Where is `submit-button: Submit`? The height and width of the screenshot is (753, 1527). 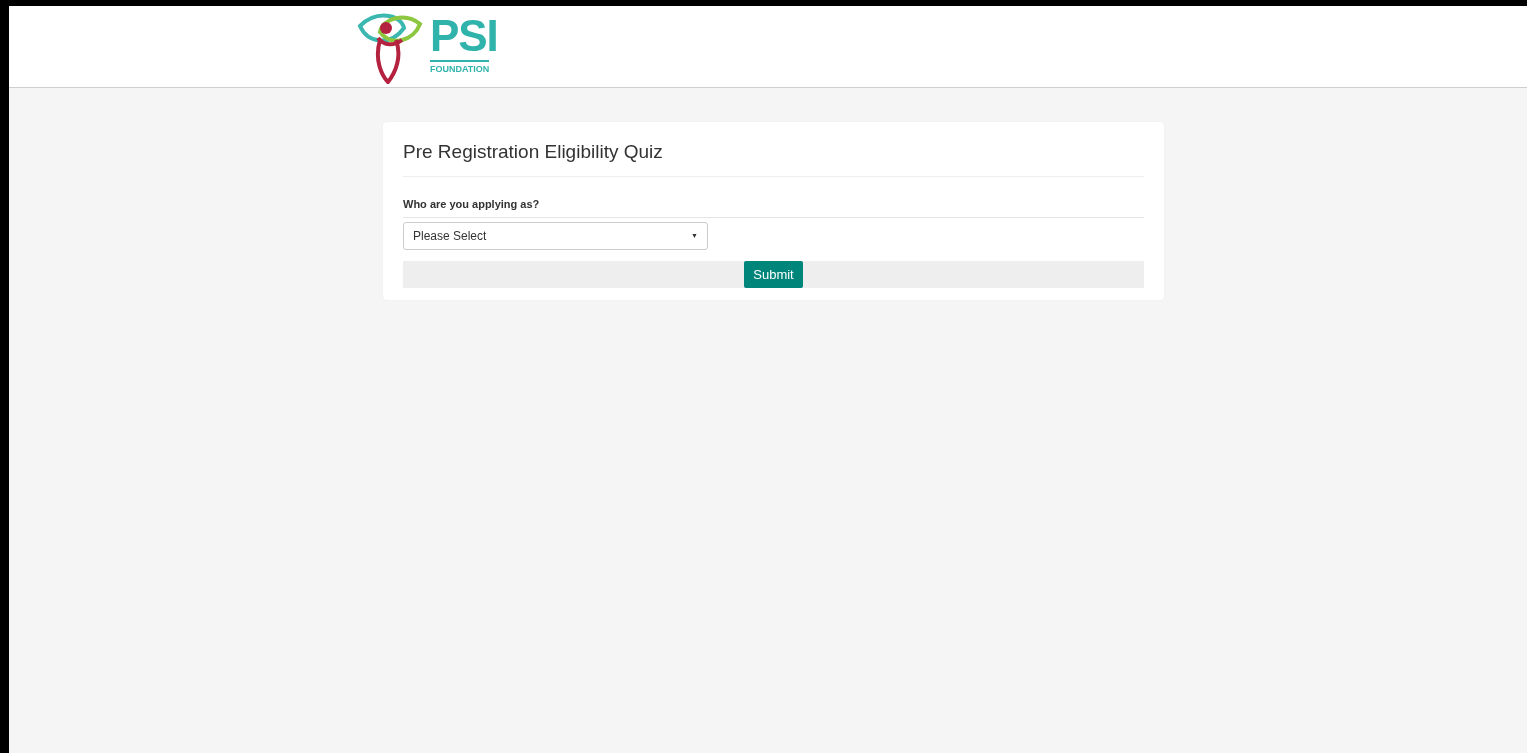 submit-button: Submit is located at coordinates (773, 274).